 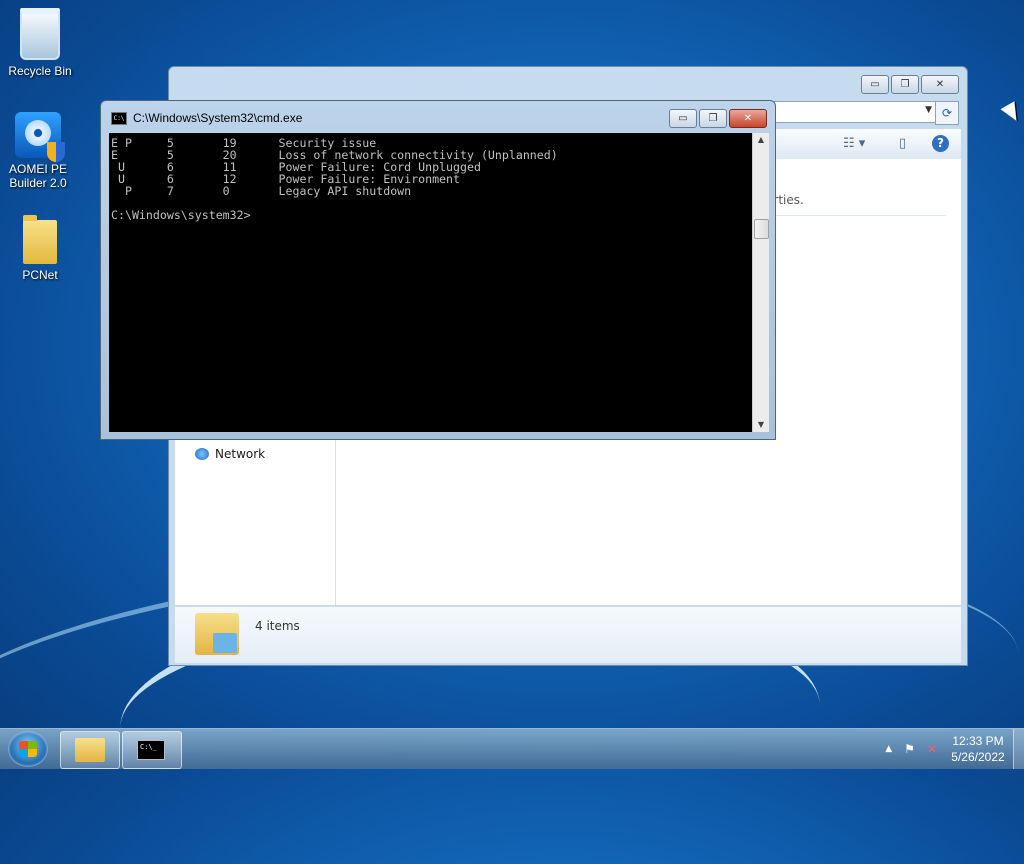 What do you see at coordinates (932, 749) in the screenshot?
I see `network-disconnected-icon: ✕` at bounding box center [932, 749].